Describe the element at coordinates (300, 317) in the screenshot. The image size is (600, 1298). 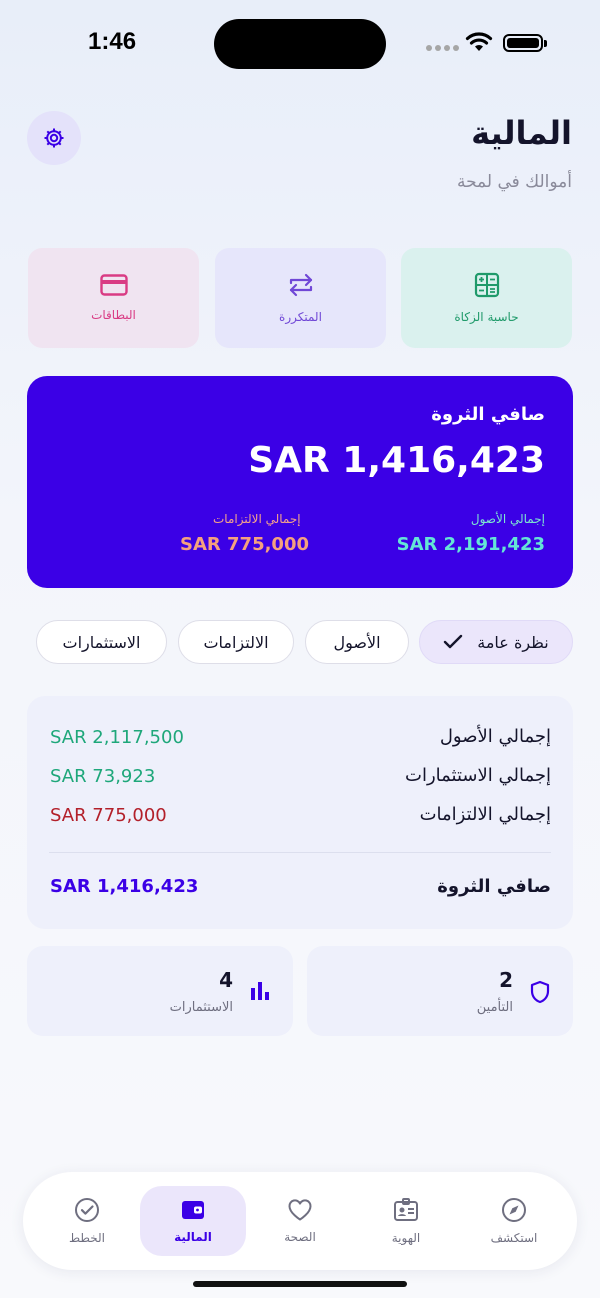
I see `recurring-label: المتكررة` at that location.